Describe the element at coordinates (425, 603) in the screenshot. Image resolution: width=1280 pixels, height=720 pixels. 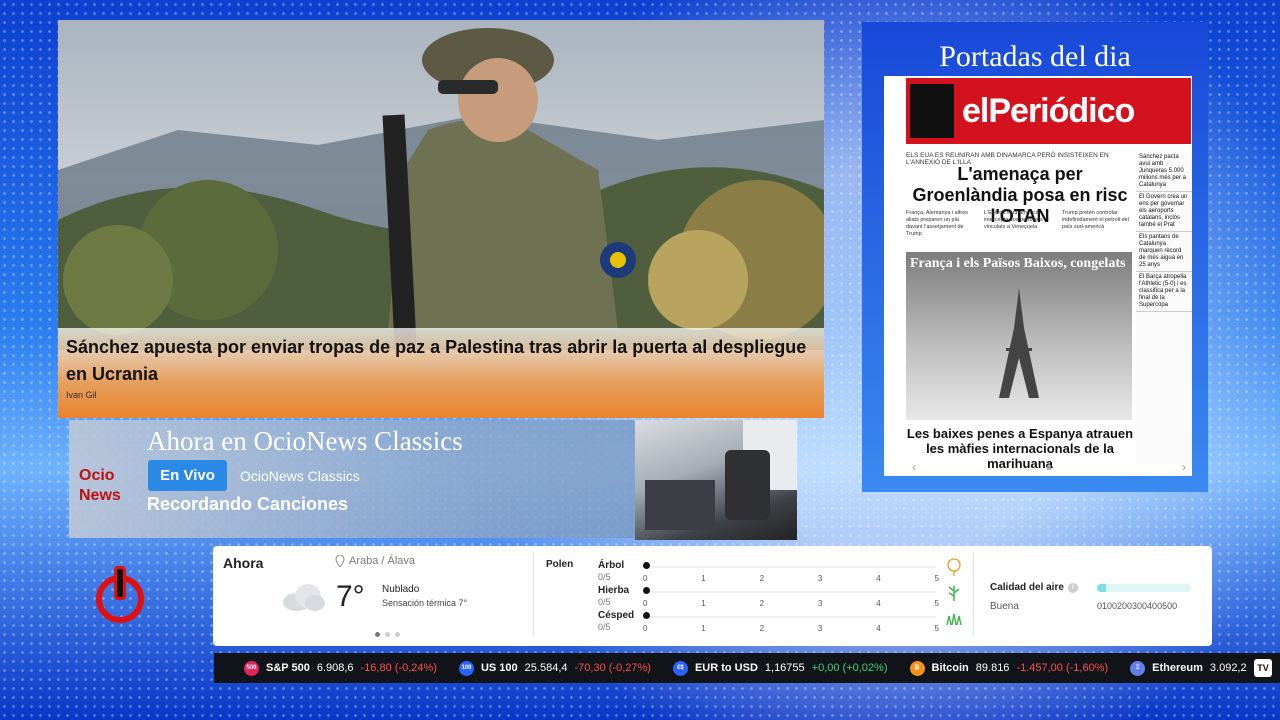
I see `feels-like: Sensación térmica 7°` at that location.